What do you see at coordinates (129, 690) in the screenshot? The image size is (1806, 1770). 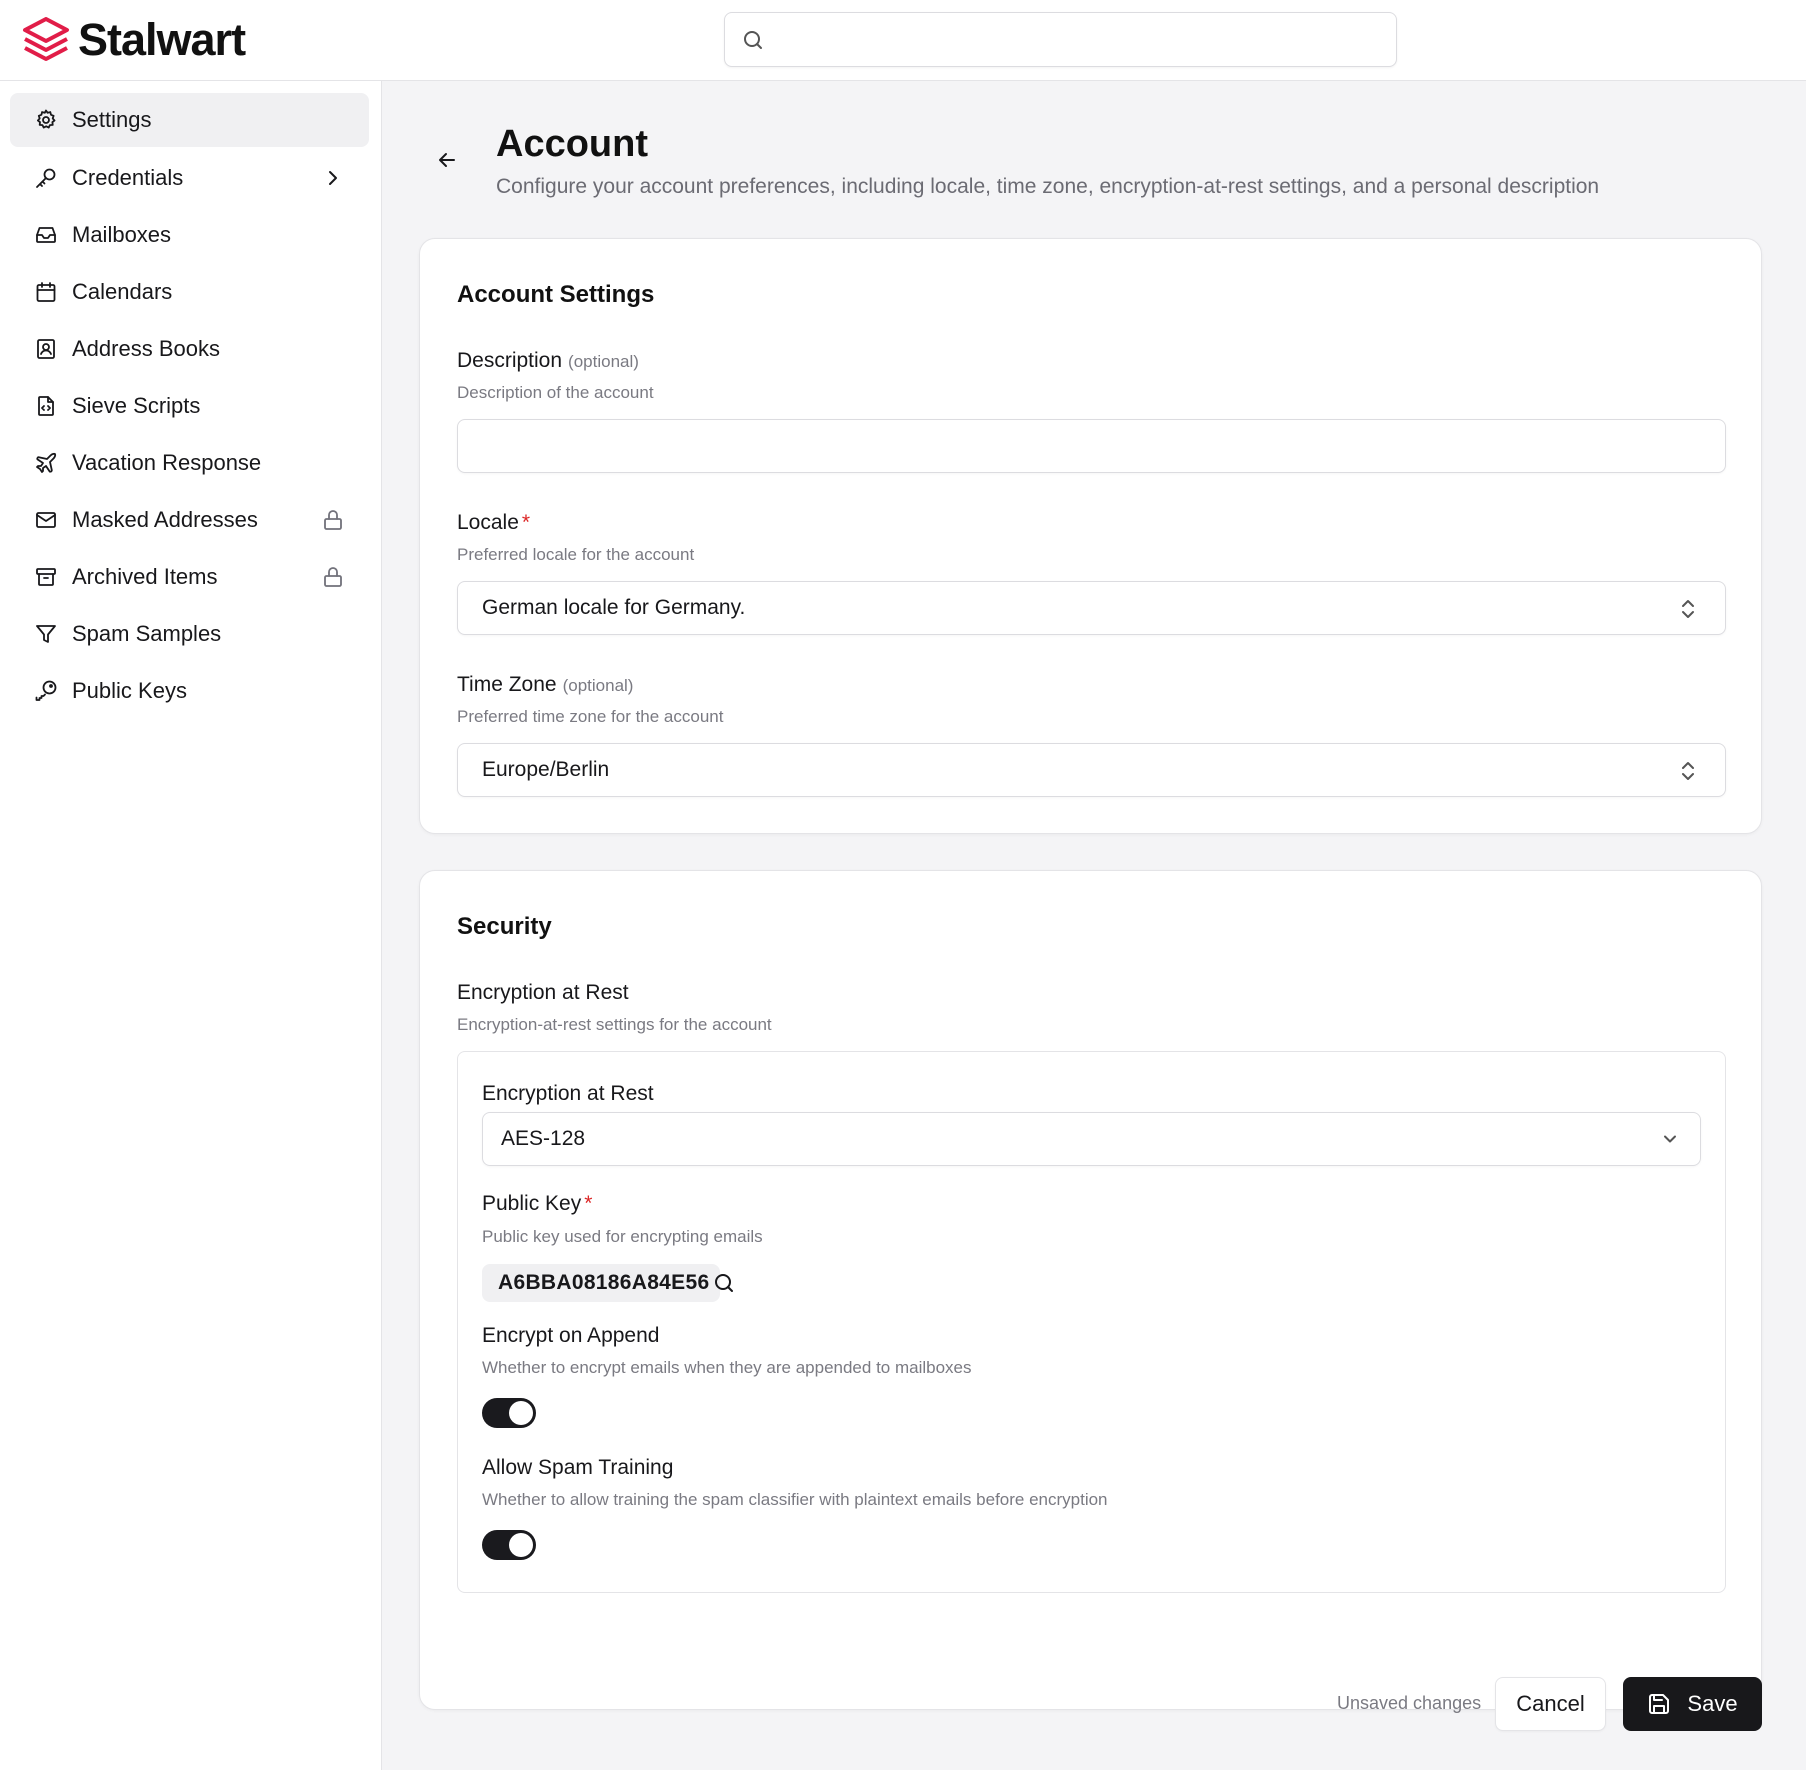 I see `sidebar-item-label: Public Keys` at bounding box center [129, 690].